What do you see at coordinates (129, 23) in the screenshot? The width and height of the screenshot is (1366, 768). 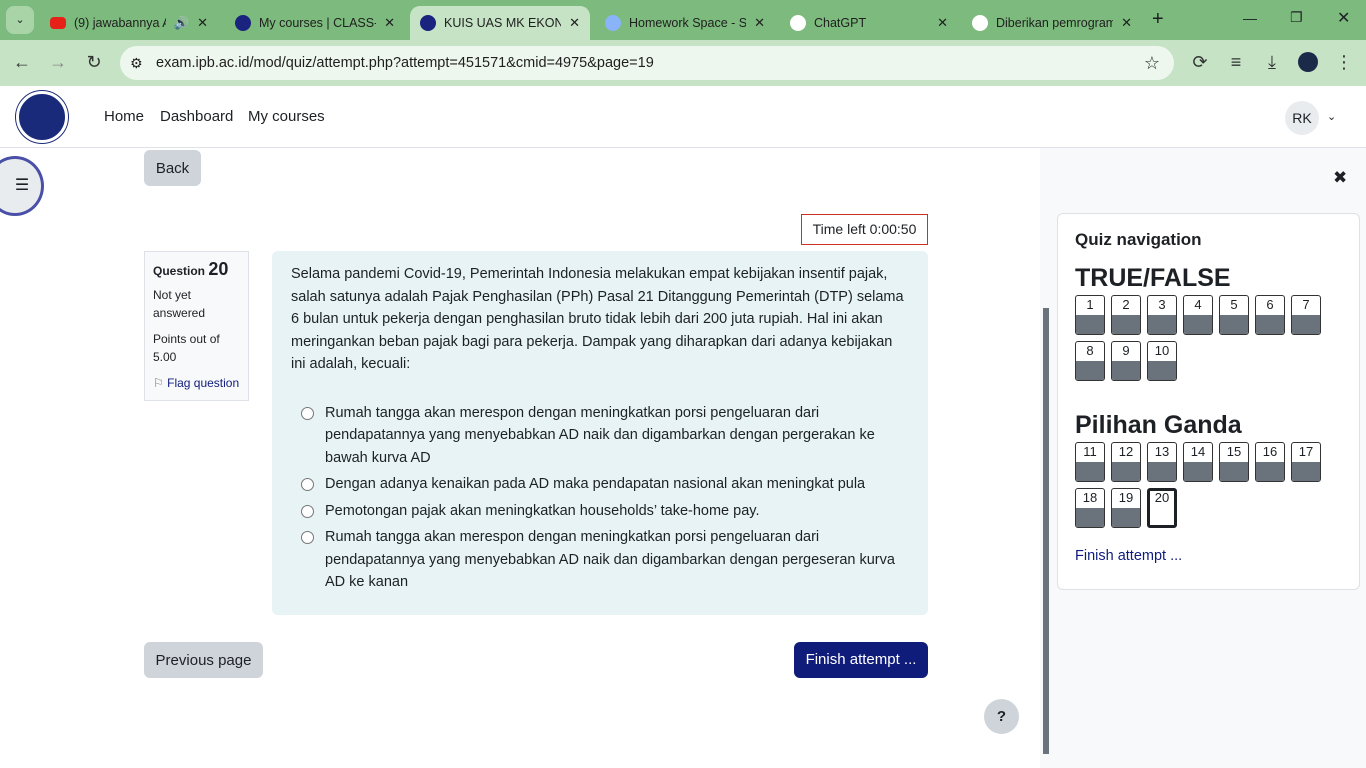 I see `browser-tab: (9) jawabannya A 🔊 ✕` at bounding box center [129, 23].